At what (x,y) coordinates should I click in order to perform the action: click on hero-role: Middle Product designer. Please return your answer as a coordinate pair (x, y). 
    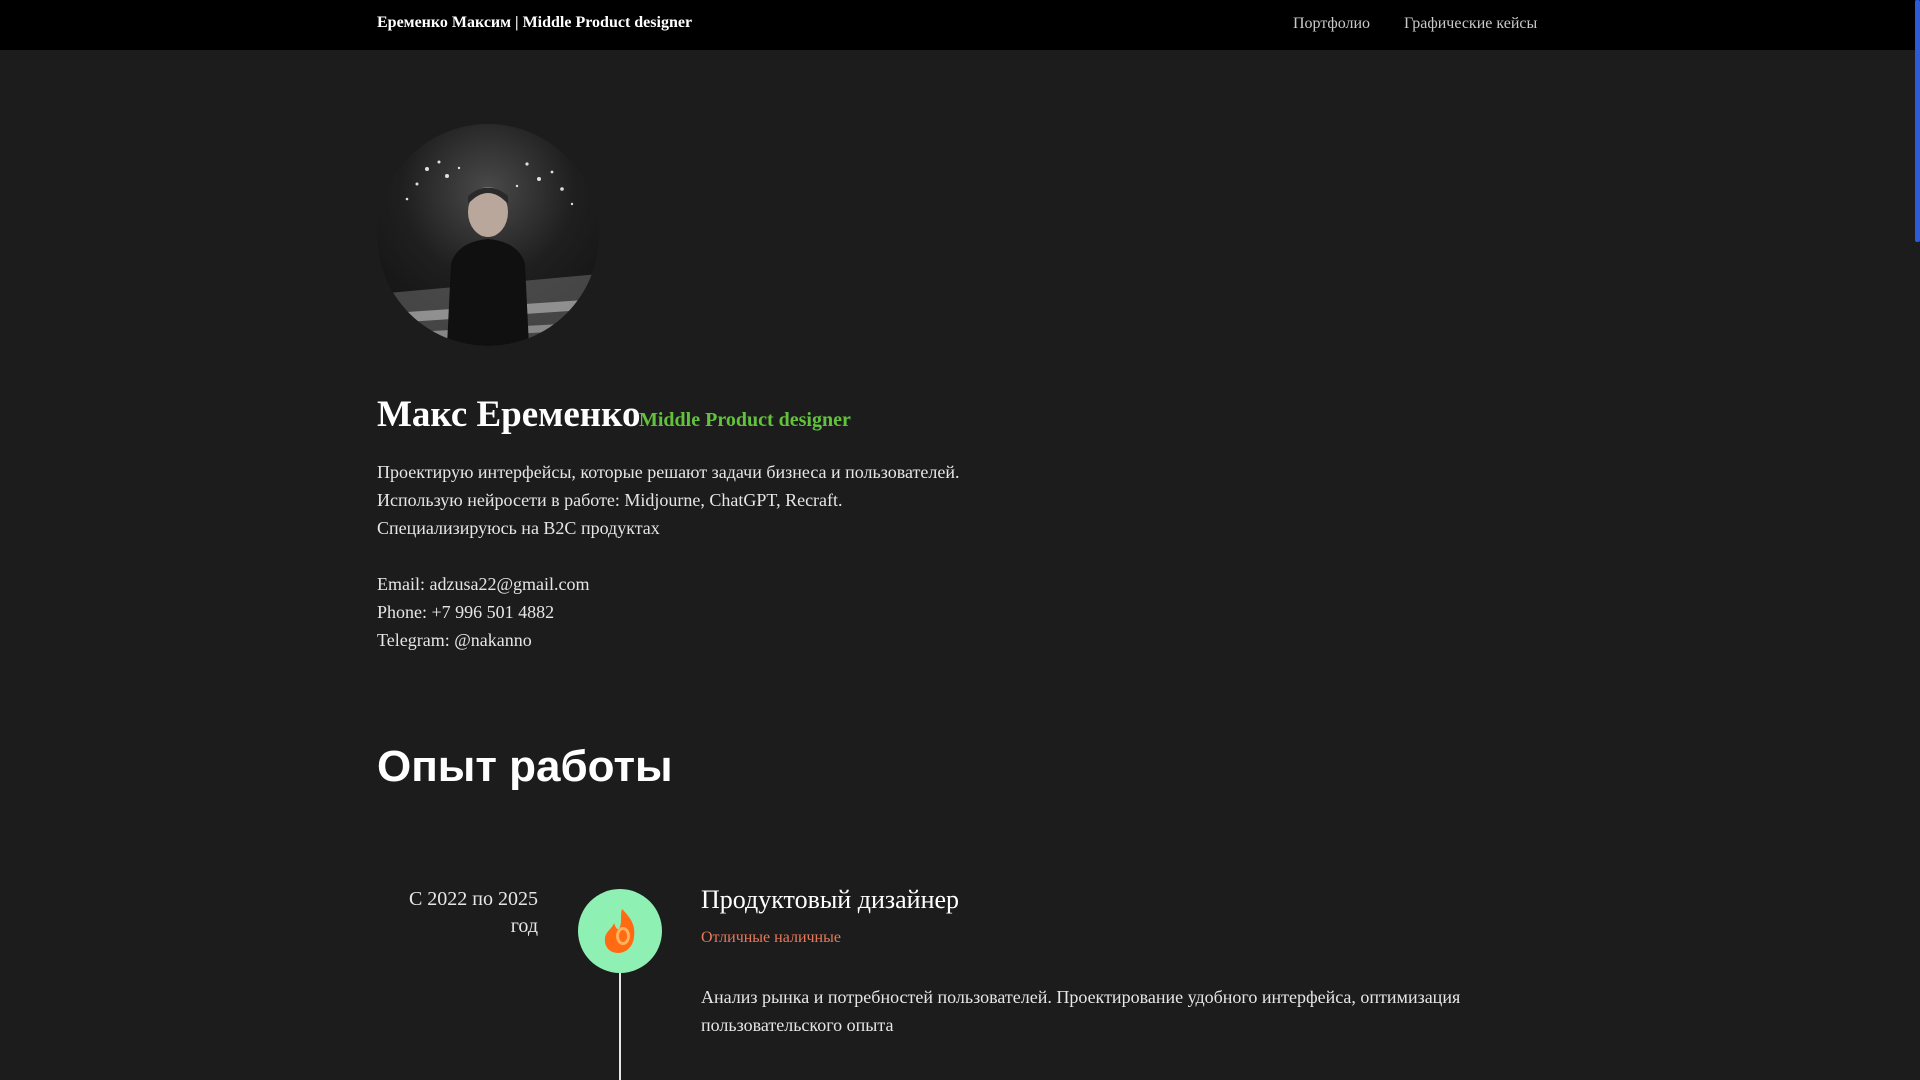
    Looking at the image, I should click on (745, 420).